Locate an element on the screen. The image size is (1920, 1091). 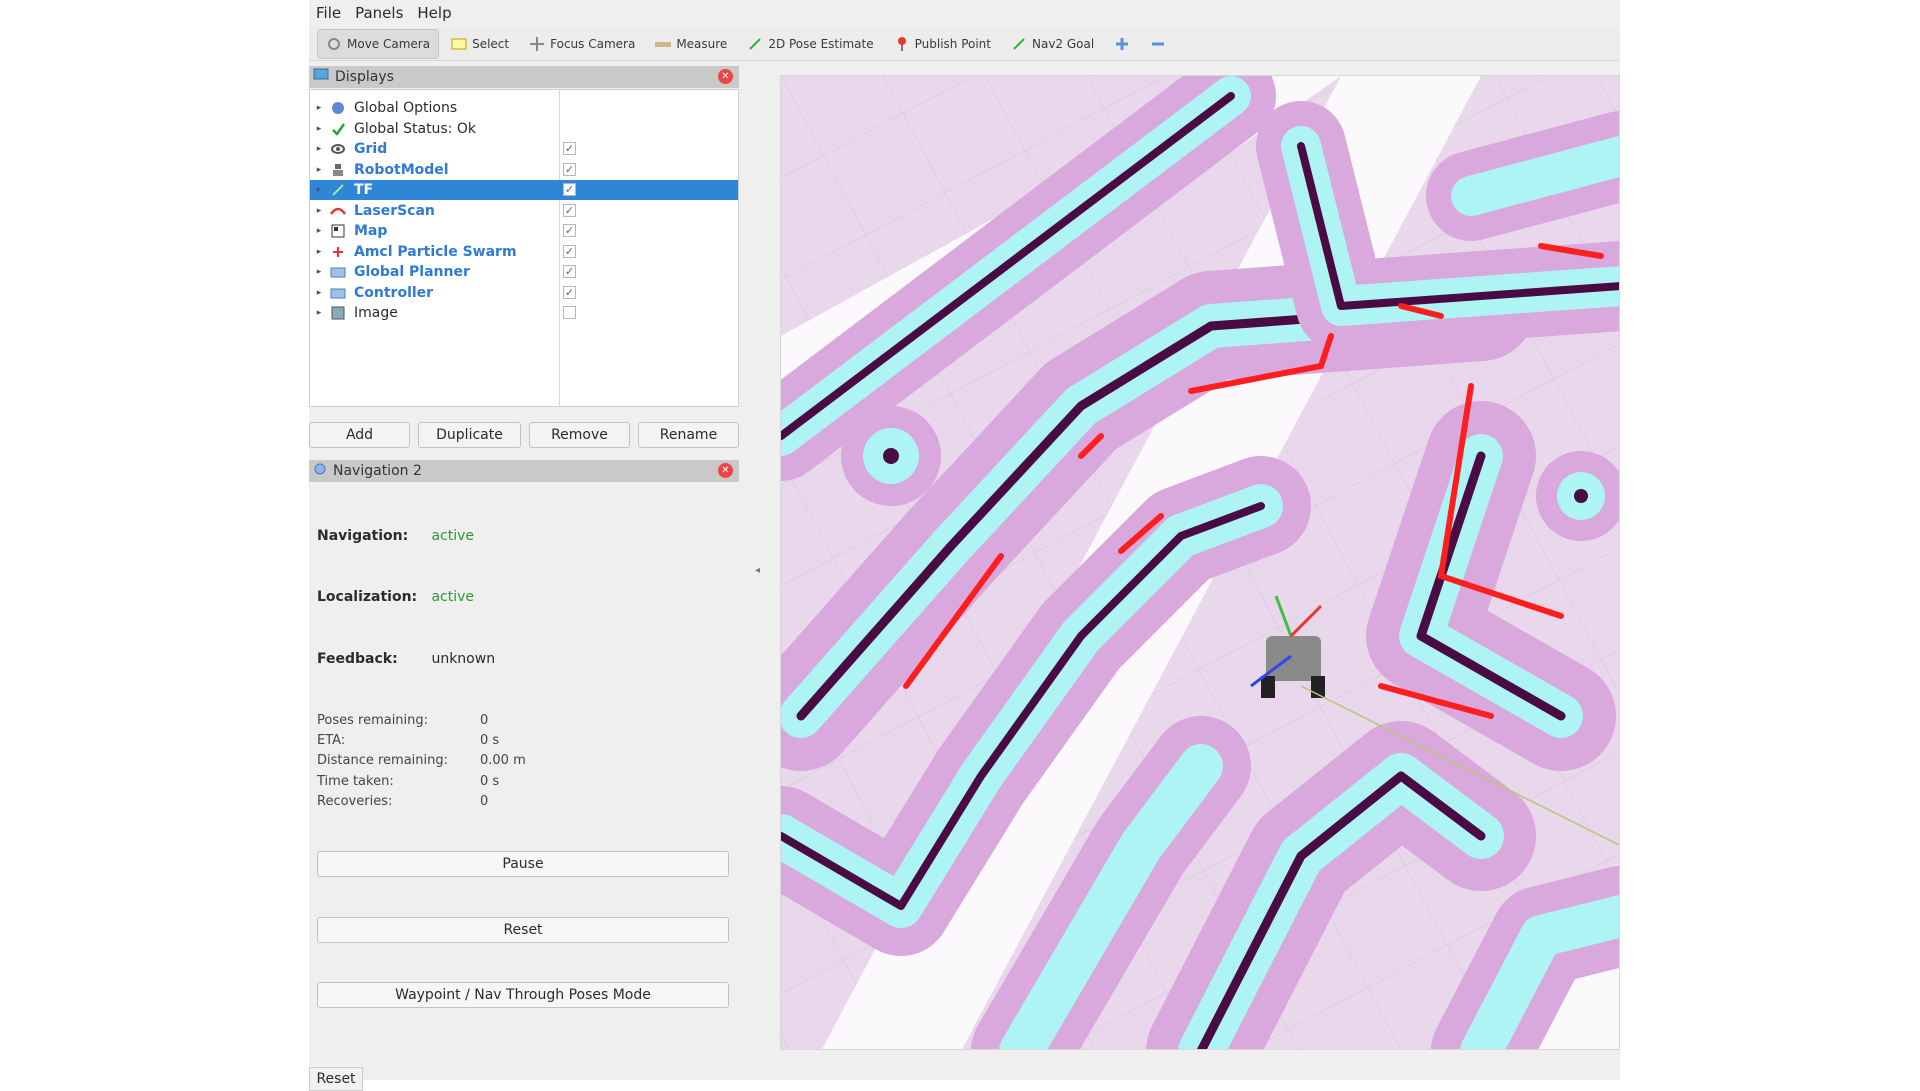
folder-icon is located at coordinates (338, 272).